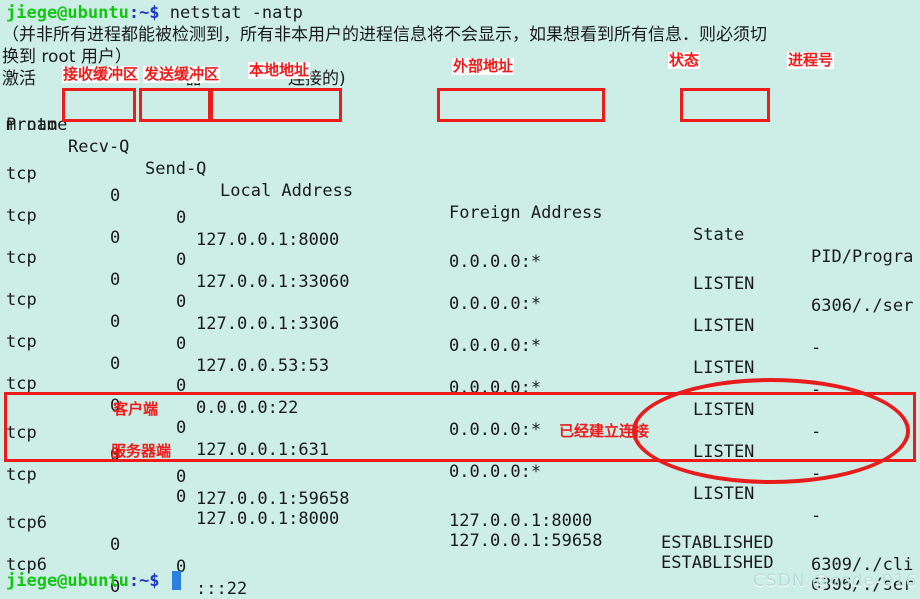  Describe the element at coordinates (101, 74) in the screenshot. I see `annotation-recv-buffer: 接收缓冲区` at that location.